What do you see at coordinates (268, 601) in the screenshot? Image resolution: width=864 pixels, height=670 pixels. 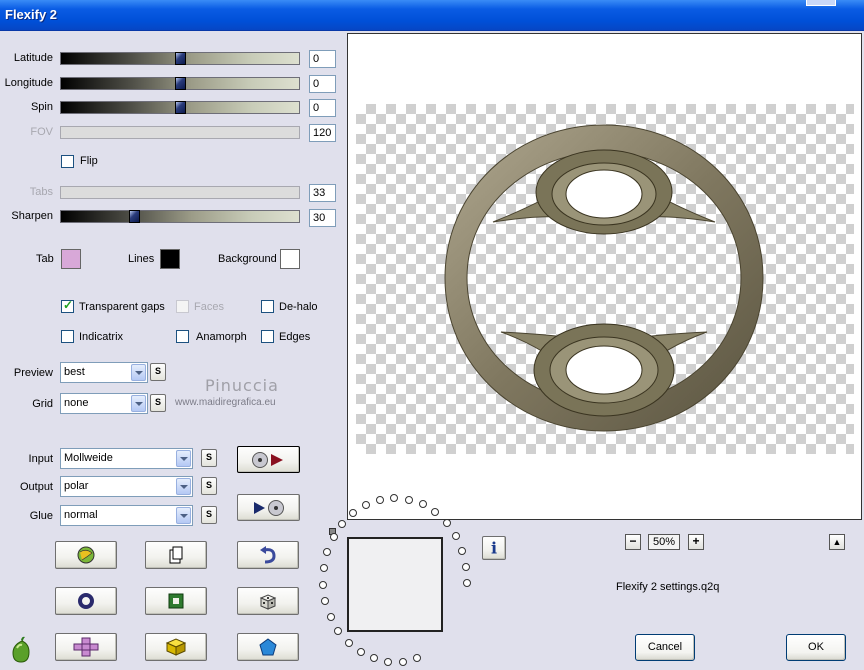 I see `random-dice-button` at bounding box center [268, 601].